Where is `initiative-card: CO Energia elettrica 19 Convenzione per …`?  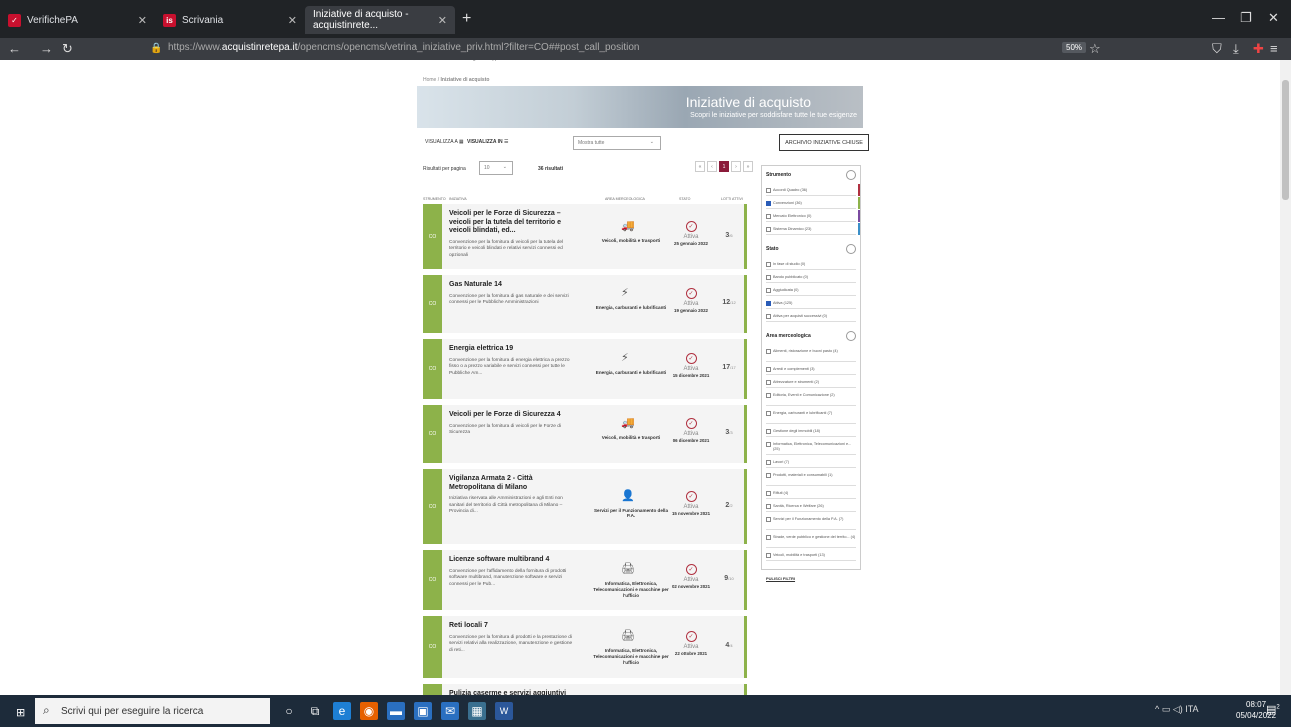
initiative-card: CO Energia elettrica 19 Convenzione per … is located at coordinates (585, 369).